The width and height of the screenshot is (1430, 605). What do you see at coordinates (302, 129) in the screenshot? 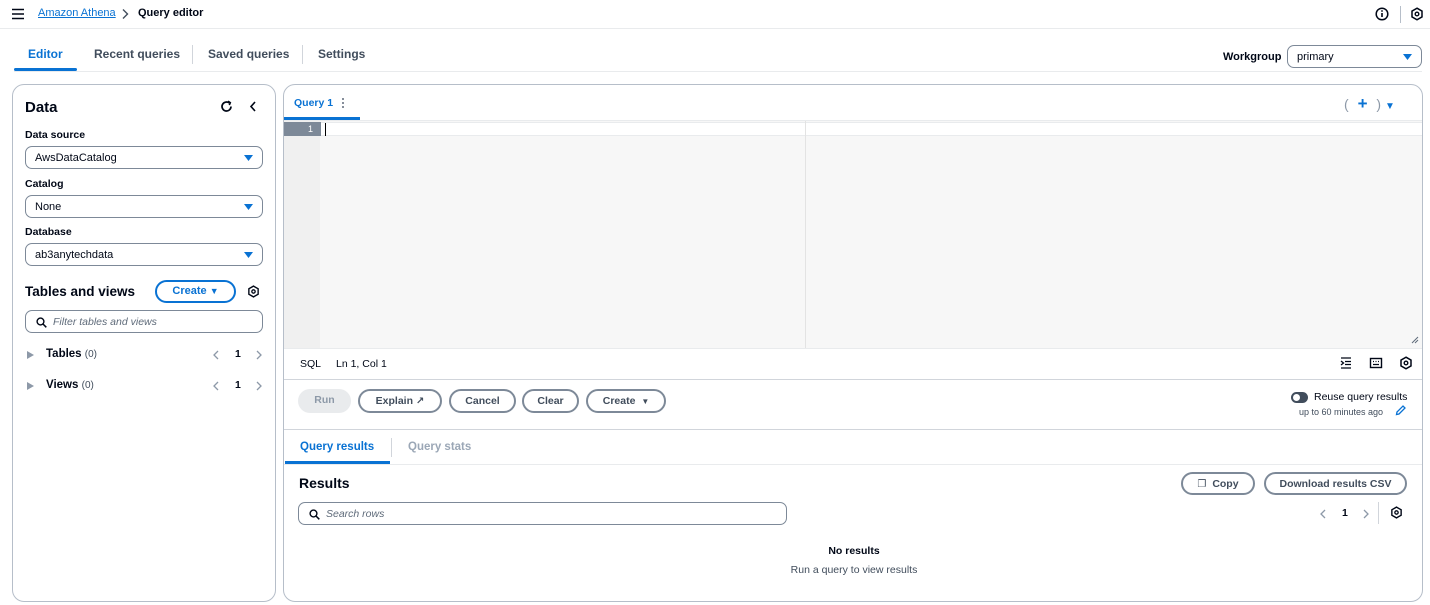
I see `line-number: 1` at bounding box center [302, 129].